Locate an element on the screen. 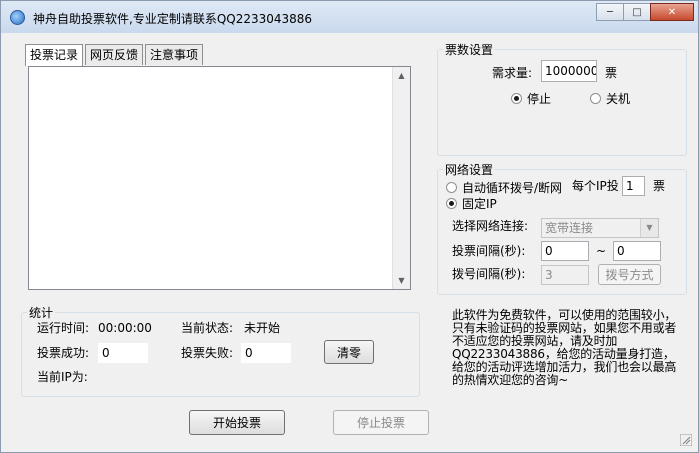  connection-select-value: 宽带连接 is located at coordinates (569, 228).